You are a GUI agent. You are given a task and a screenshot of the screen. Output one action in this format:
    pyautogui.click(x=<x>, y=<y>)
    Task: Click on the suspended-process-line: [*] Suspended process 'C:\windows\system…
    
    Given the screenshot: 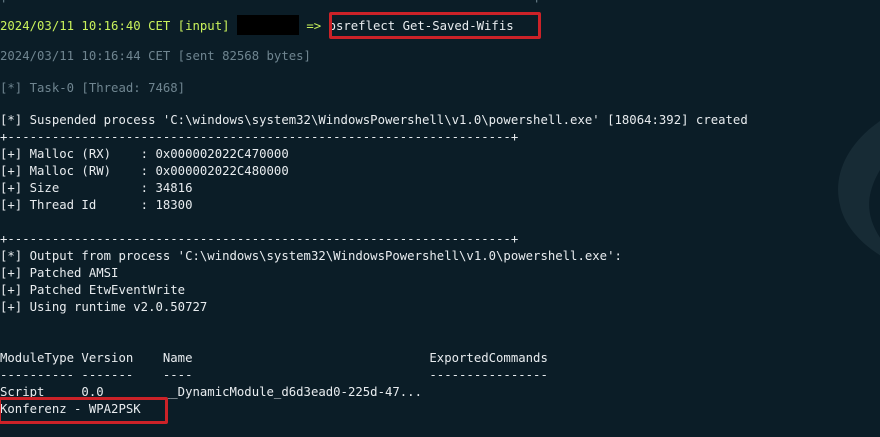 What is the action you would take?
    pyautogui.click(x=374, y=120)
    